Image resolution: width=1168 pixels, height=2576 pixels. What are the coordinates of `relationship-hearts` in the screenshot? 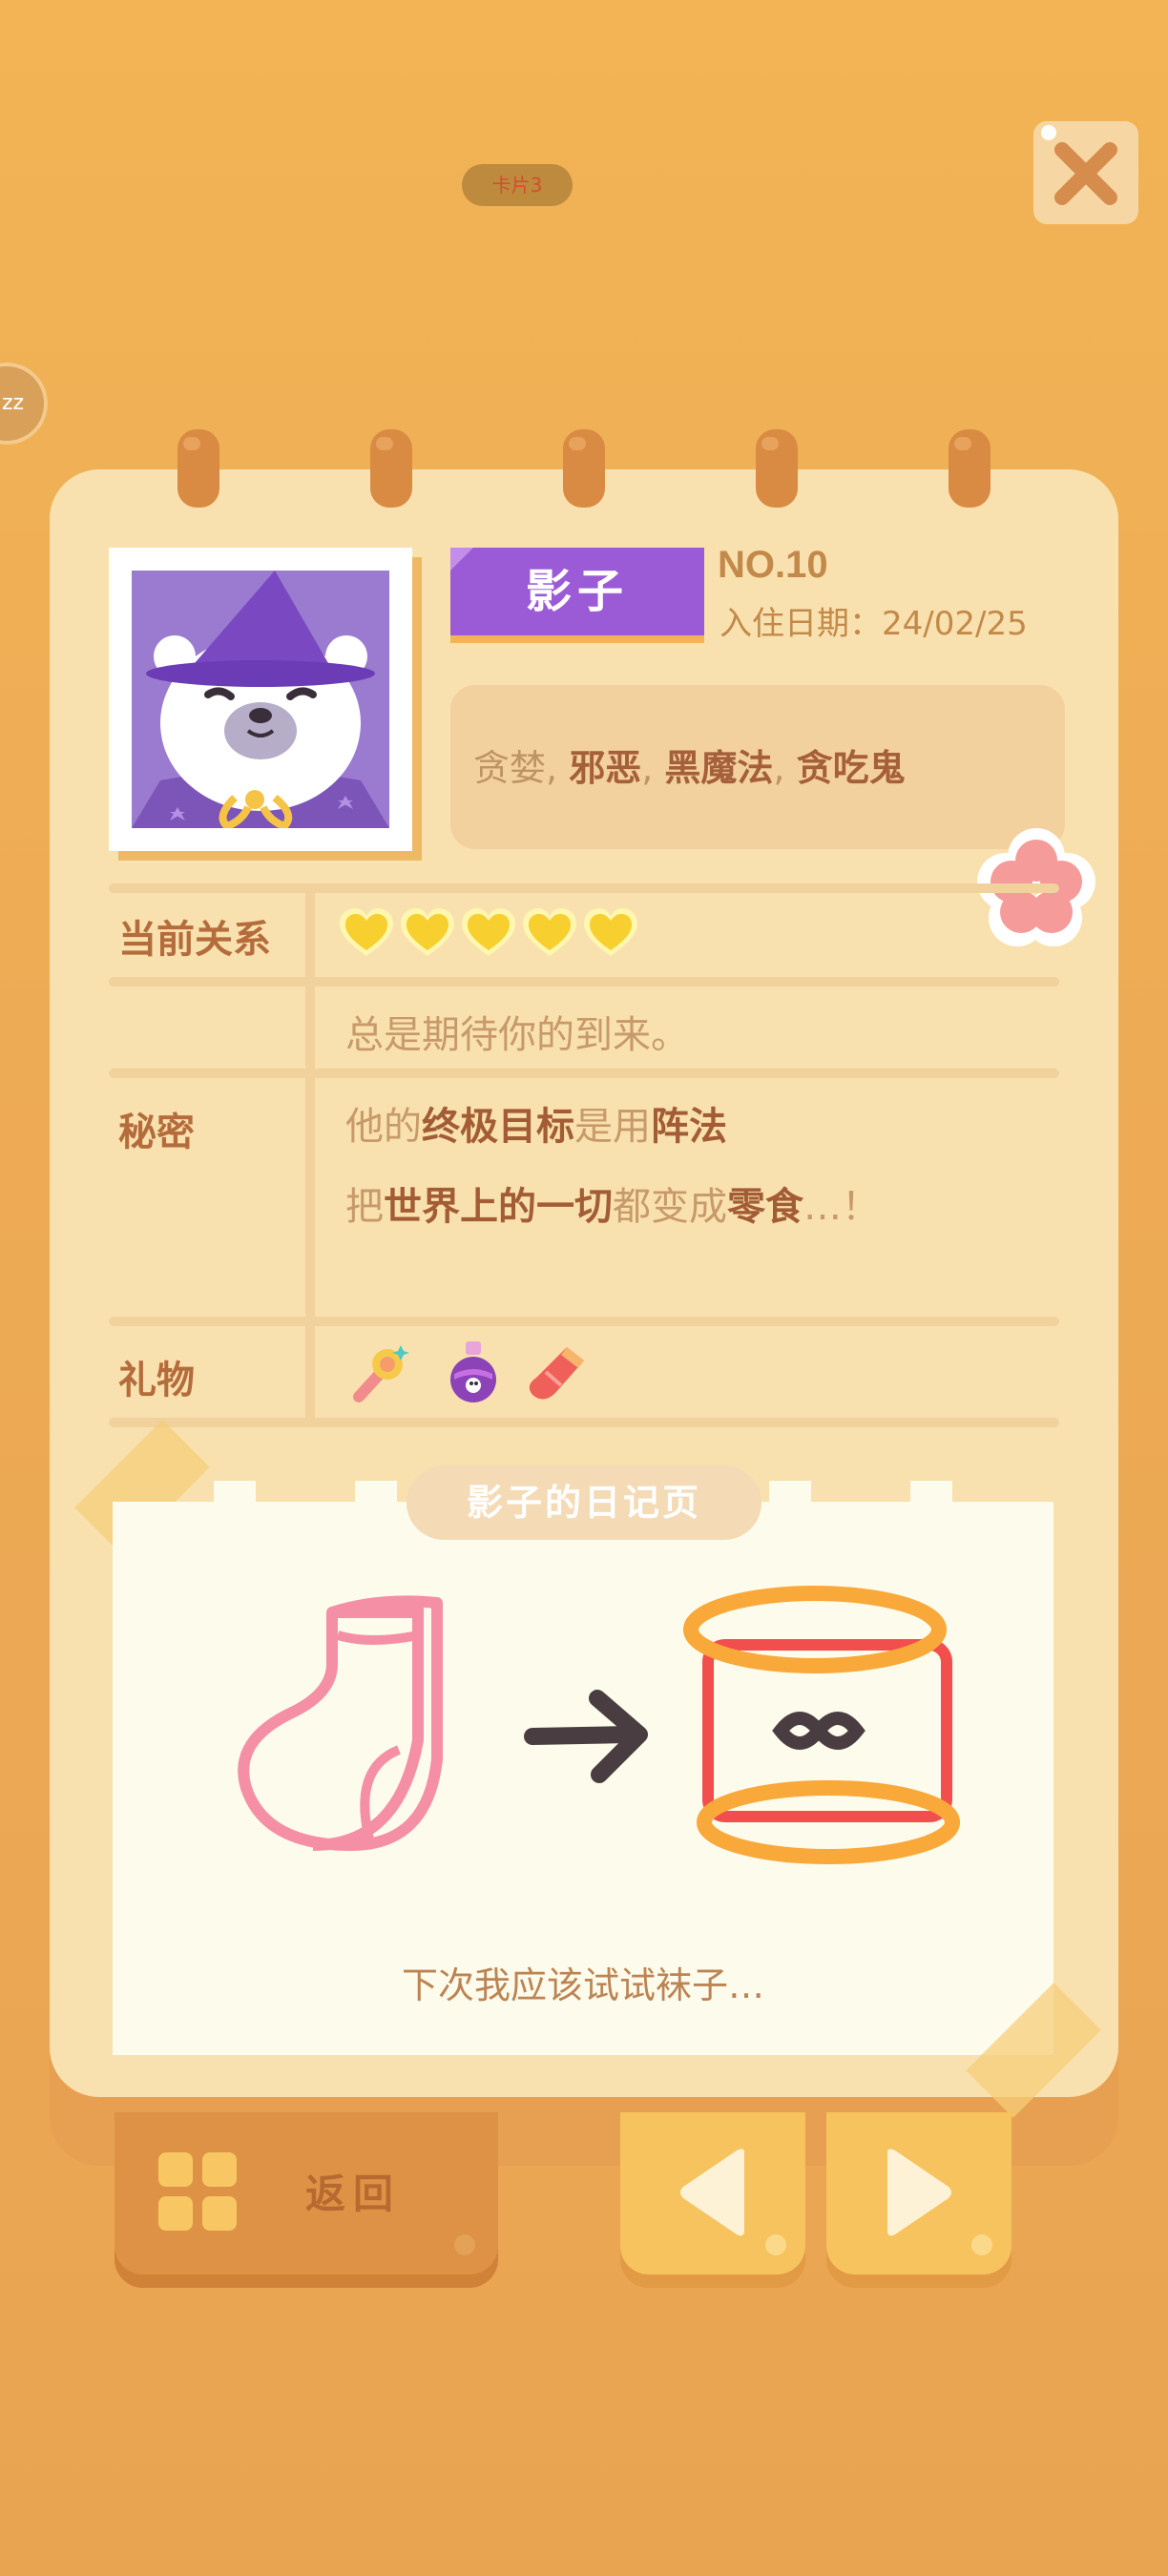 It's located at (489, 935).